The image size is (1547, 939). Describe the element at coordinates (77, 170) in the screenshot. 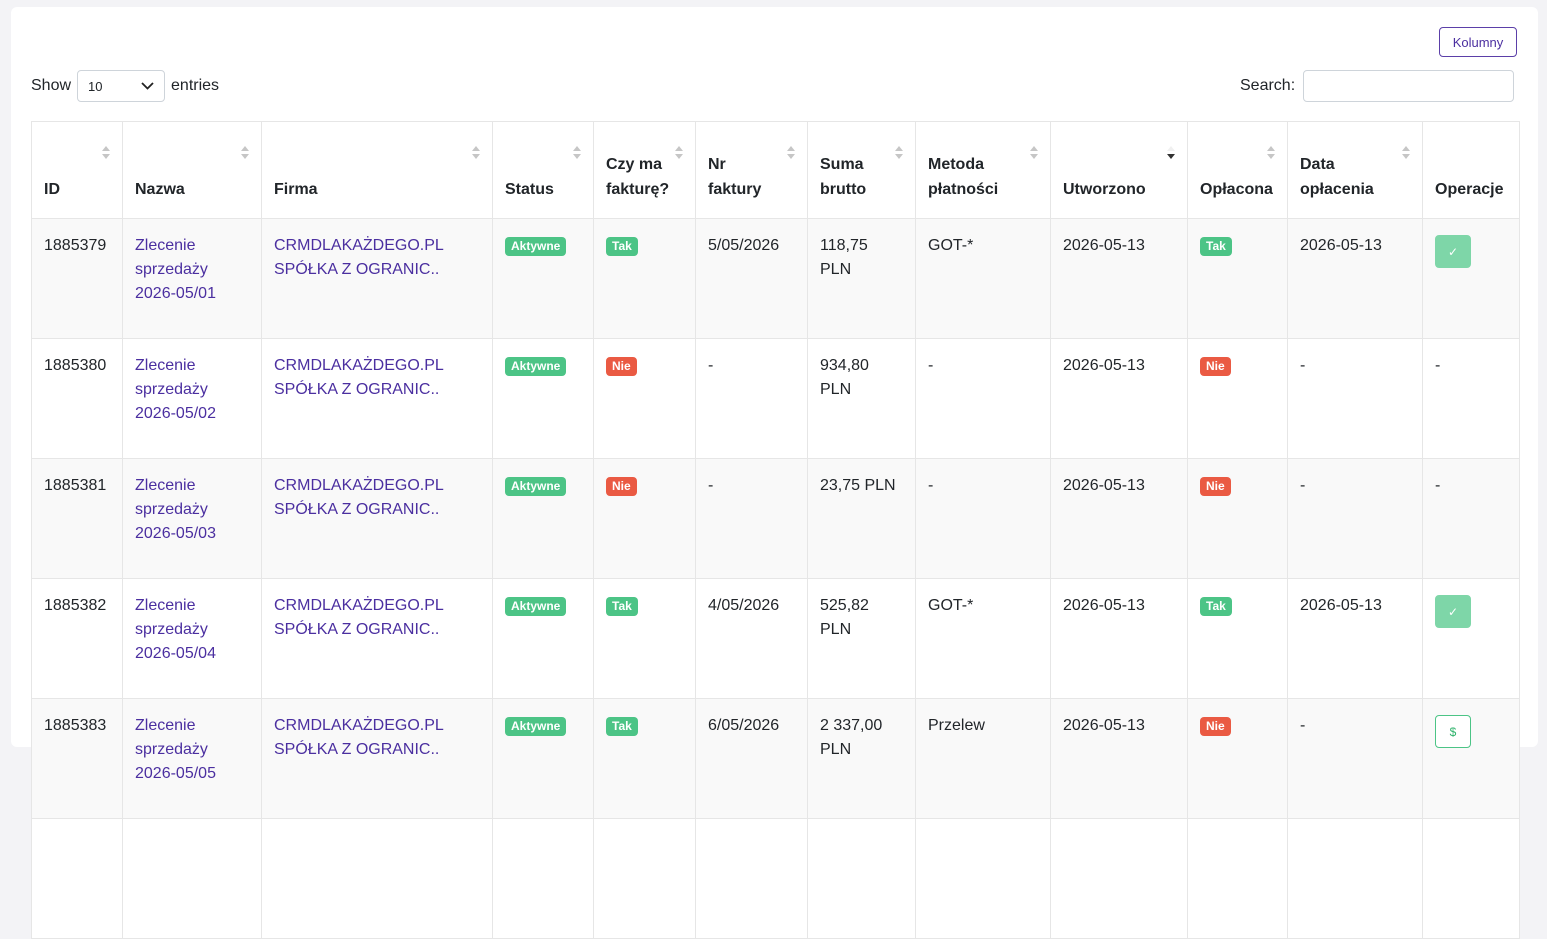

I see `column-header-id: ID` at that location.